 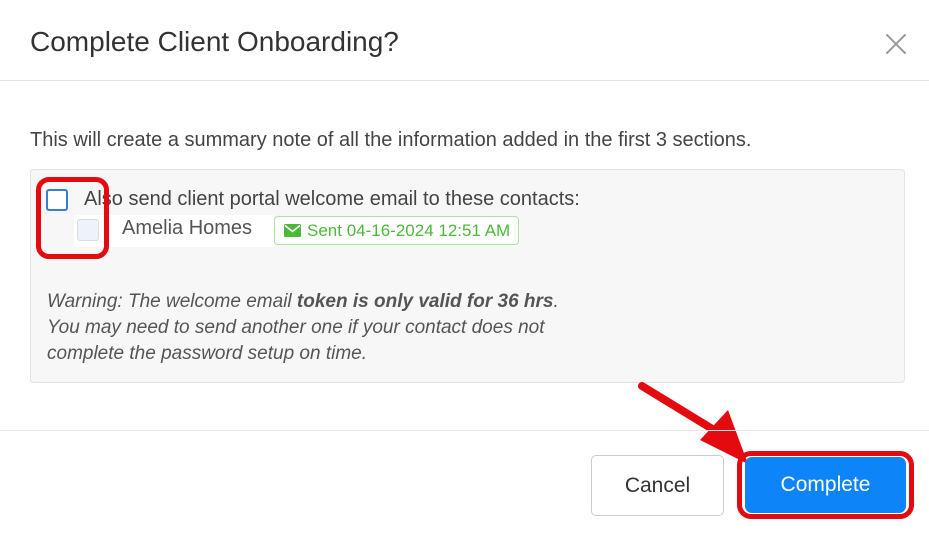 What do you see at coordinates (825, 485) in the screenshot?
I see `complete-button: Complete` at bounding box center [825, 485].